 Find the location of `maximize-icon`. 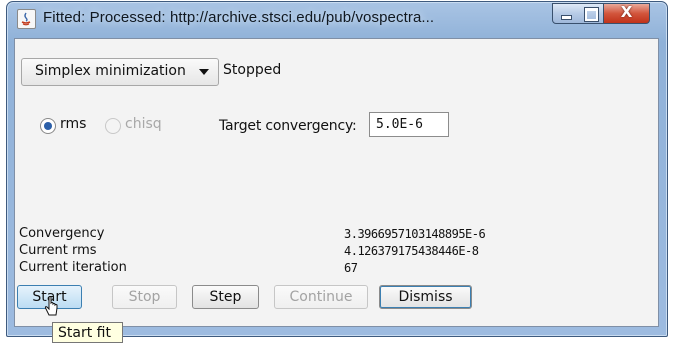

maximize-icon is located at coordinates (591, 13).